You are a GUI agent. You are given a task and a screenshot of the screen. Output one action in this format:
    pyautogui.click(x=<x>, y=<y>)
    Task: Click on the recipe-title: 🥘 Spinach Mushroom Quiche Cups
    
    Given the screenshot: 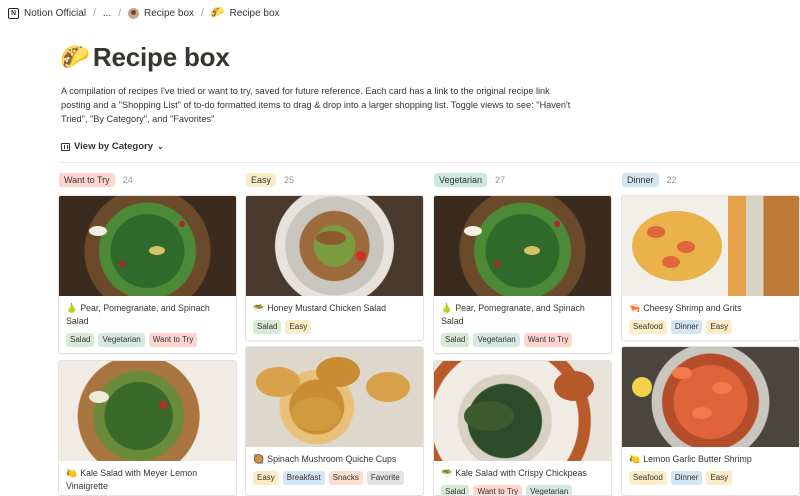 What is the action you would take?
    pyautogui.click(x=325, y=459)
    